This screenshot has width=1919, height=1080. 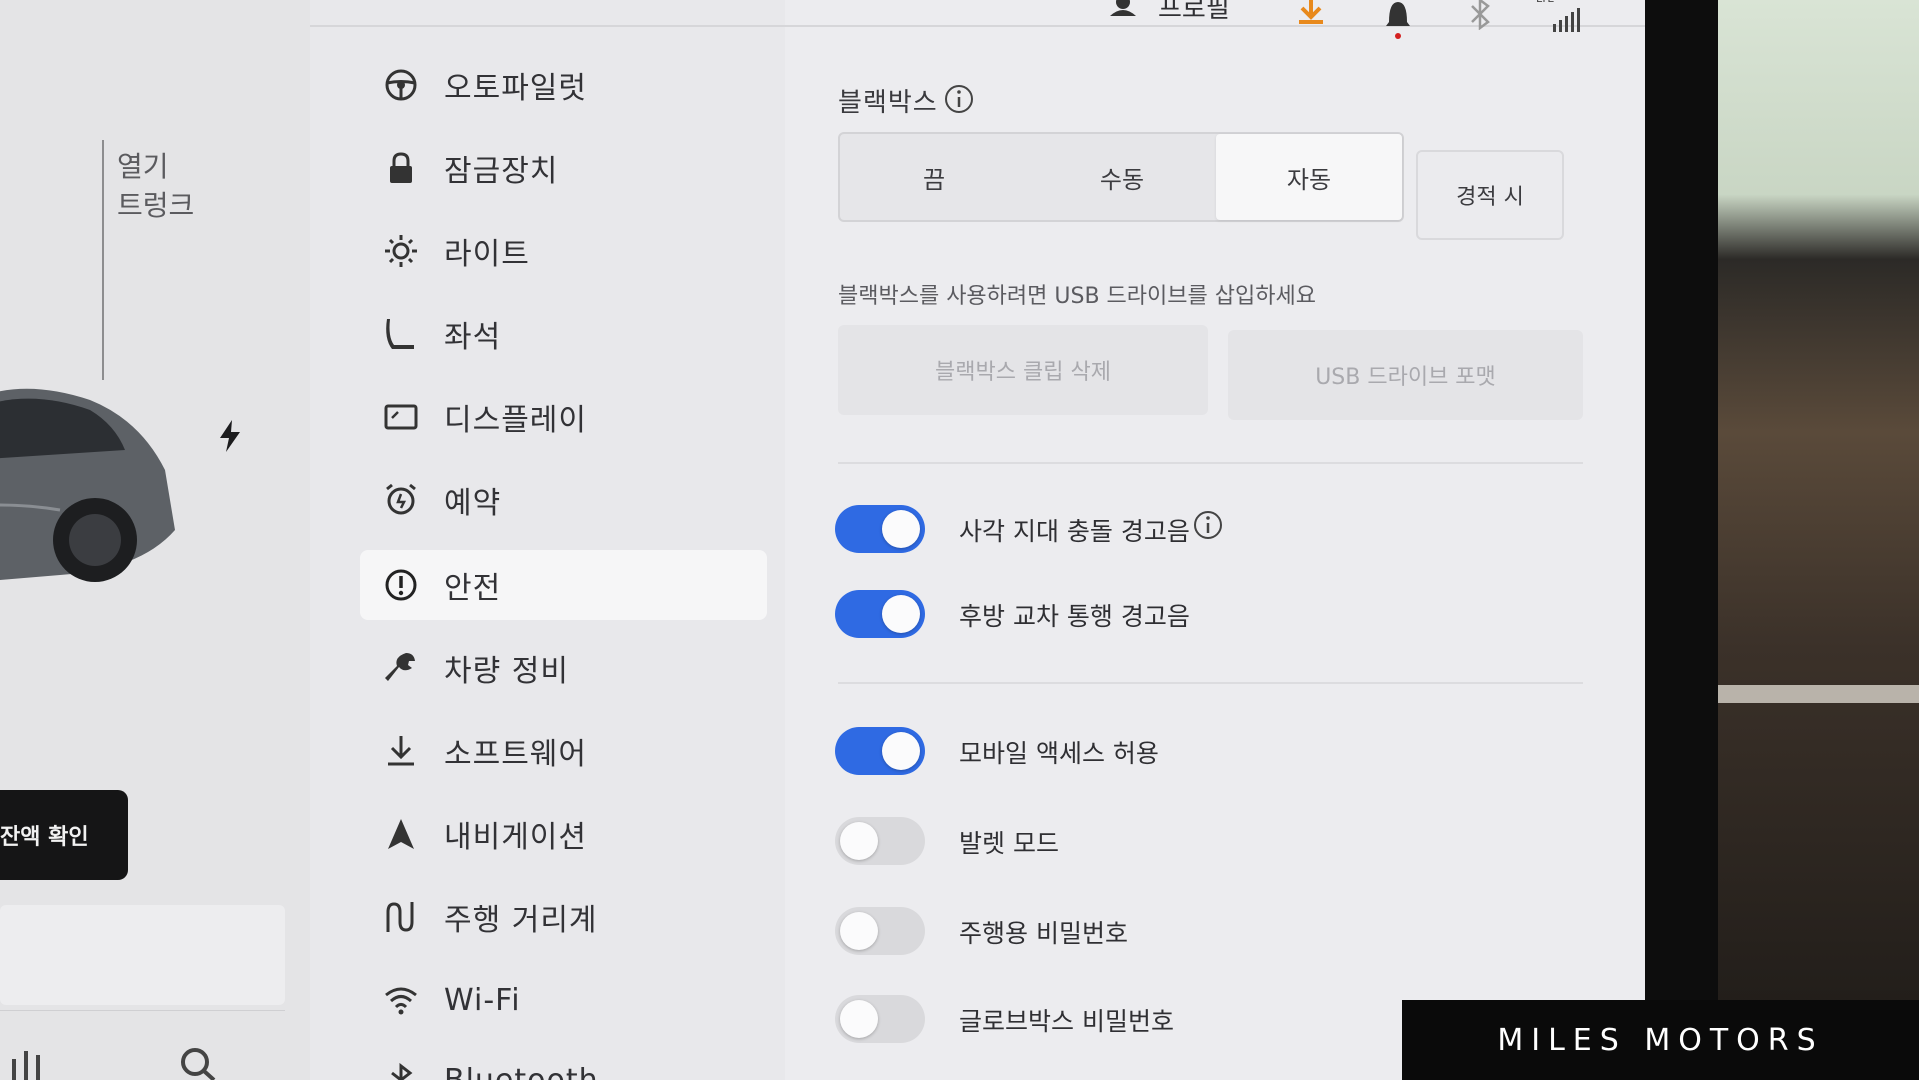 What do you see at coordinates (473, 503) in the screenshot?
I see `menu-item-label: 예약` at bounding box center [473, 503].